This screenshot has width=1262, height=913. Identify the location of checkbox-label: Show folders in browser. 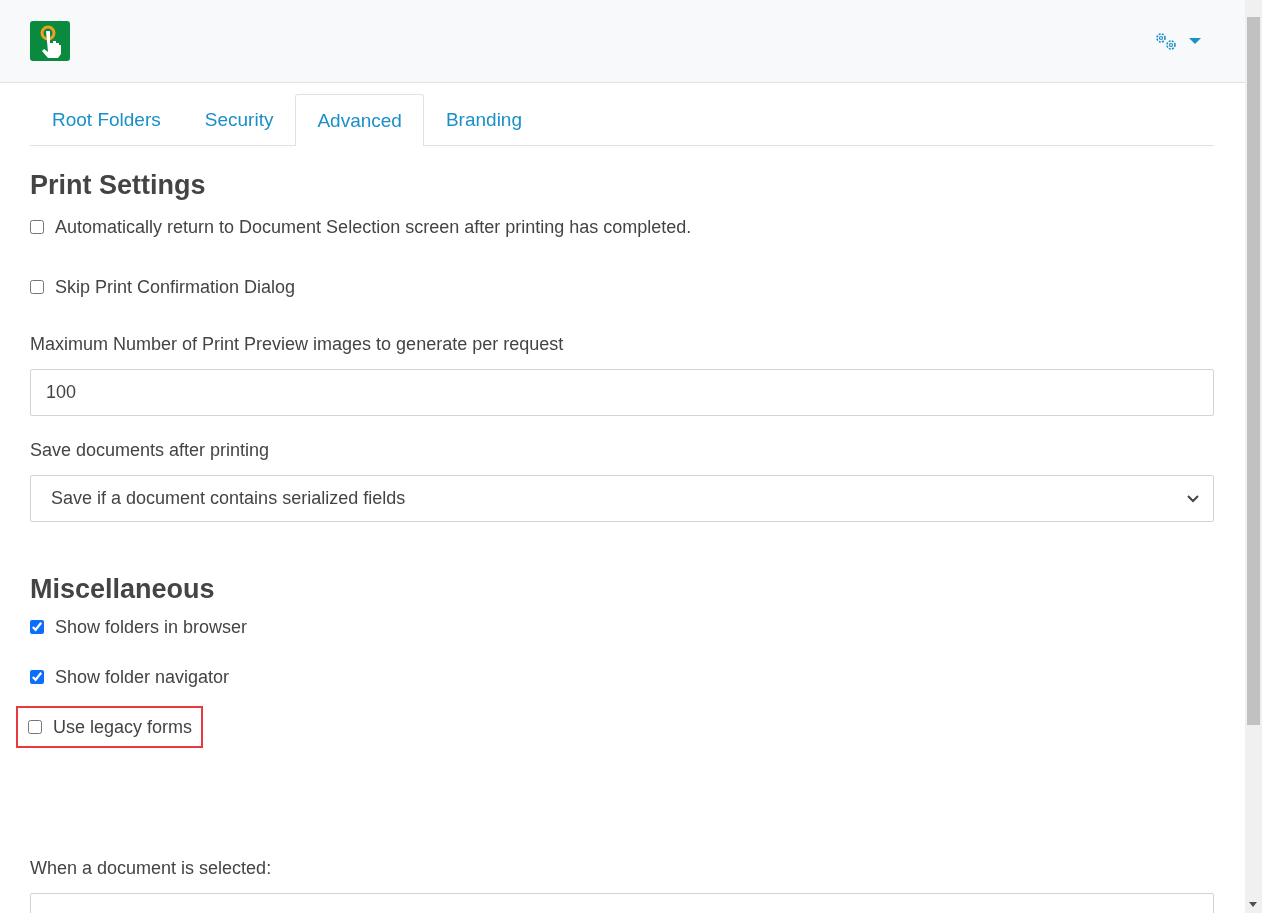
(151, 627).